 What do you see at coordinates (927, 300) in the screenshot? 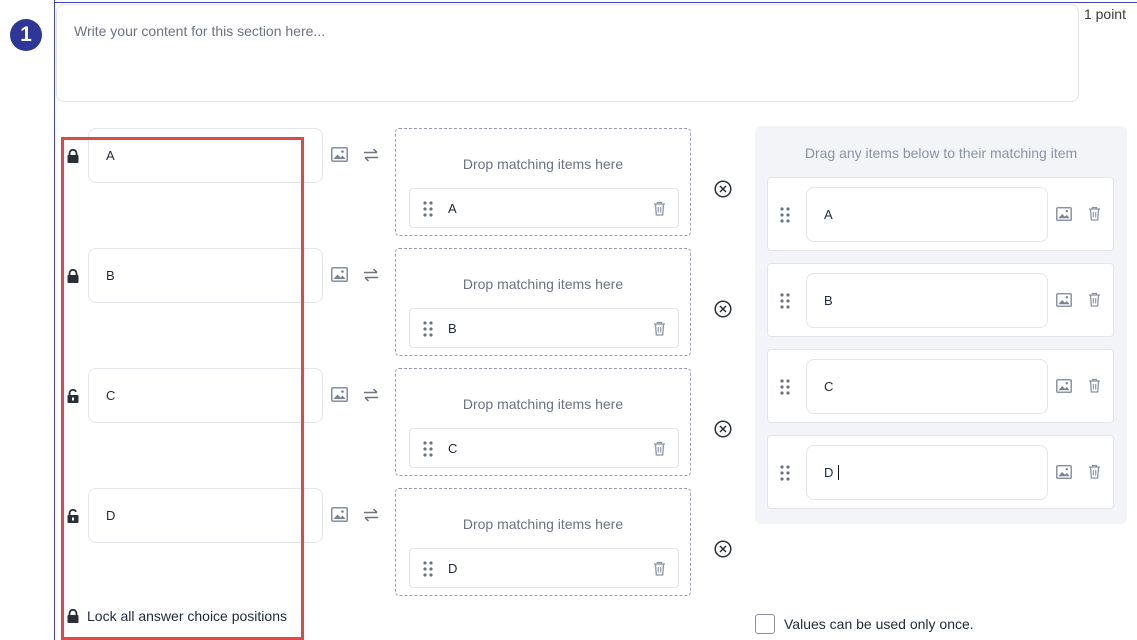
I see `bank-item-input: B` at bounding box center [927, 300].